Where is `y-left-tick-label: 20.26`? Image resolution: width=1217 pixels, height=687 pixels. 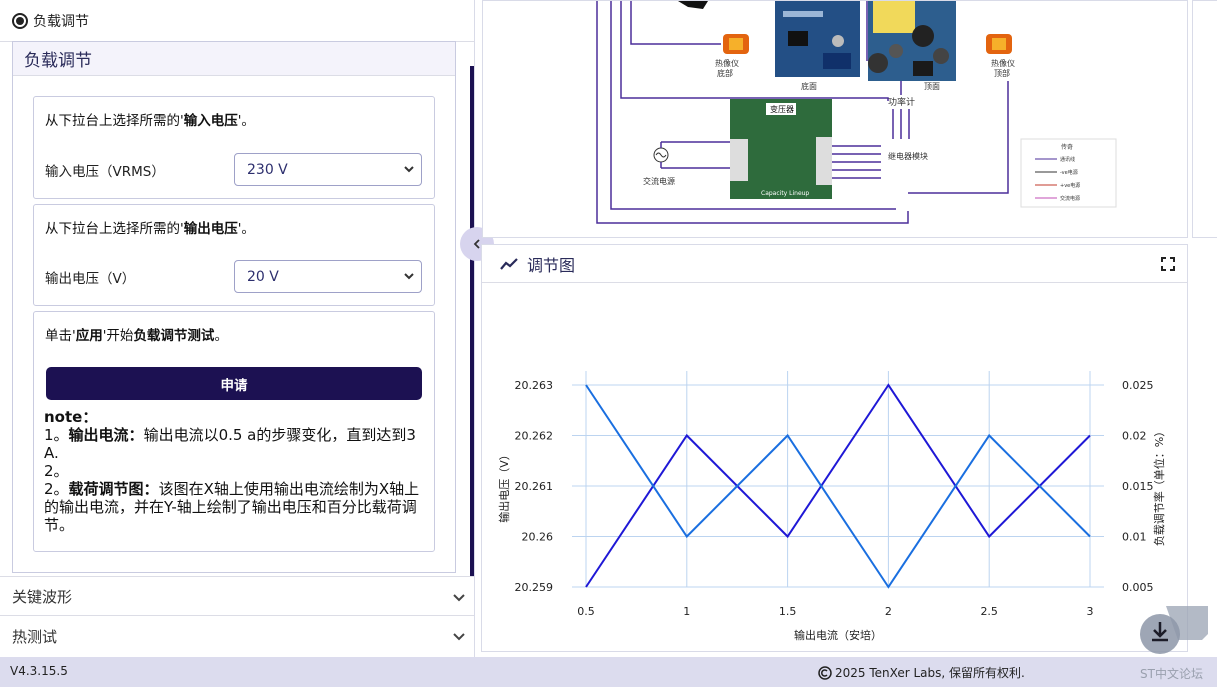 y-left-tick-label: 20.26 is located at coordinates (538, 537).